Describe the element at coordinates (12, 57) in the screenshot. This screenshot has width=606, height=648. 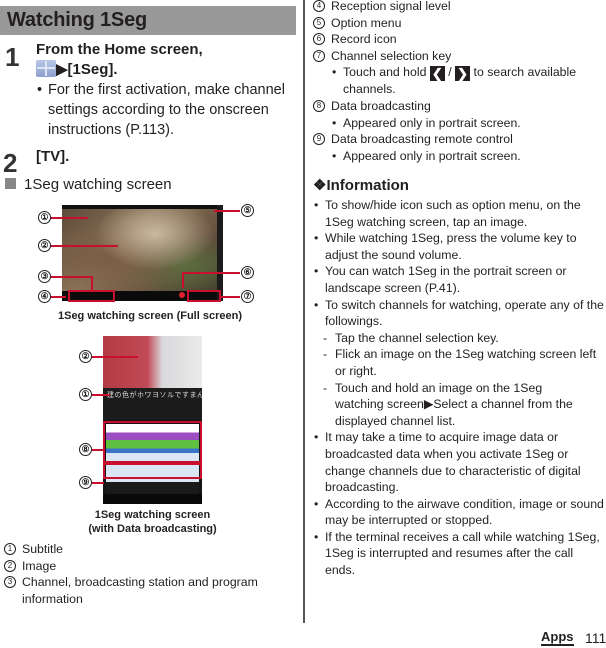
I see `step-number-1: 1` at that location.